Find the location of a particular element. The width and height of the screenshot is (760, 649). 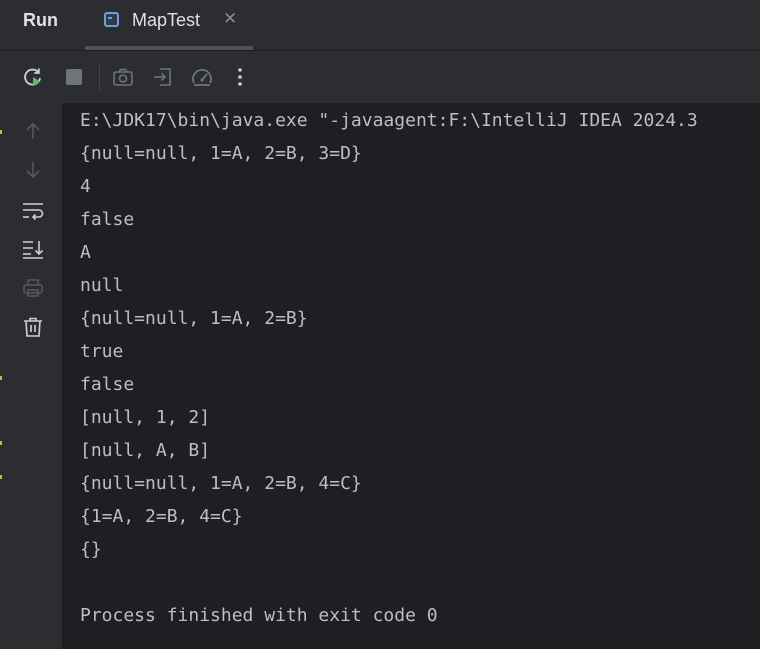

soft-wrap-icon is located at coordinates (33, 212).